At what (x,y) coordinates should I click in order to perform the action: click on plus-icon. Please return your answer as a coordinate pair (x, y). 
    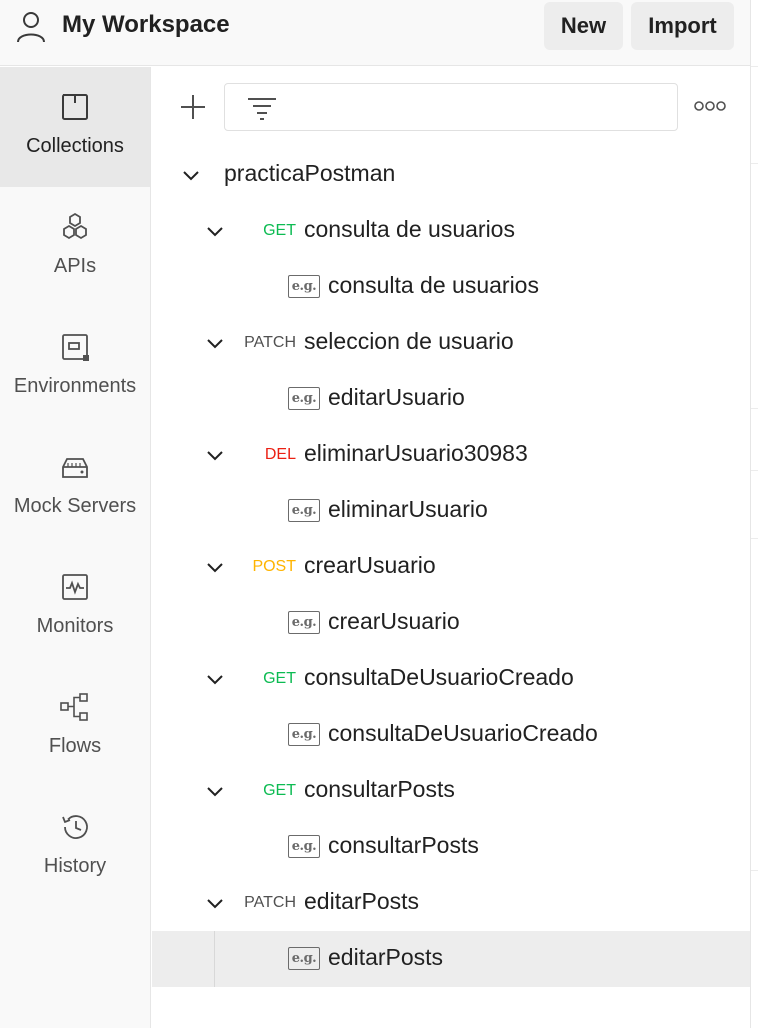
    Looking at the image, I should click on (193, 107).